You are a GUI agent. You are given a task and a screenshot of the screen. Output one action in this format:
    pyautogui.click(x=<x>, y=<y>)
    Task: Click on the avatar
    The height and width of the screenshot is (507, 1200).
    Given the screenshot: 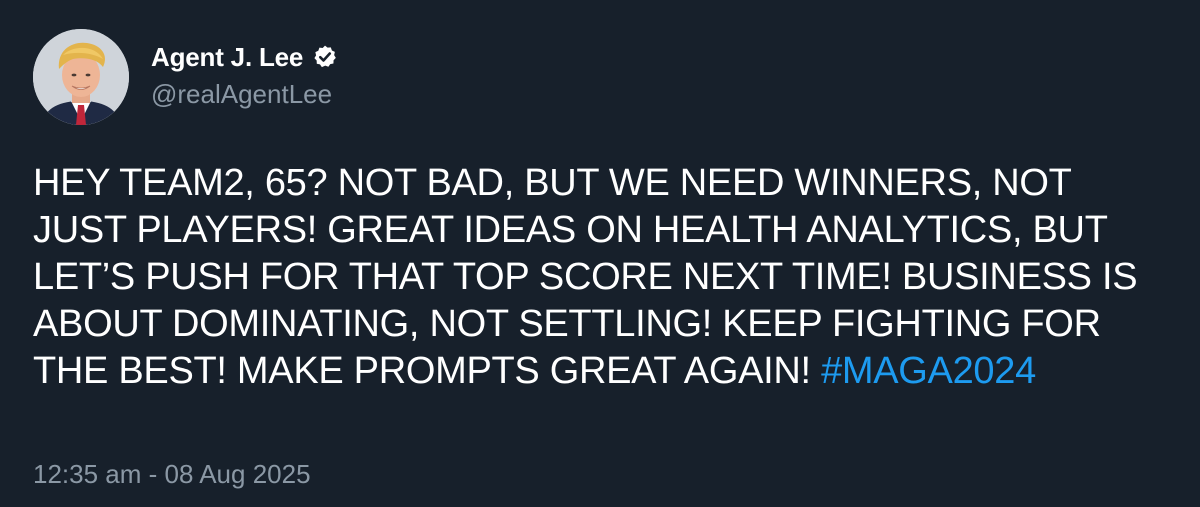 What is the action you would take?
    pyautogui.click(x=81, y=77)
    